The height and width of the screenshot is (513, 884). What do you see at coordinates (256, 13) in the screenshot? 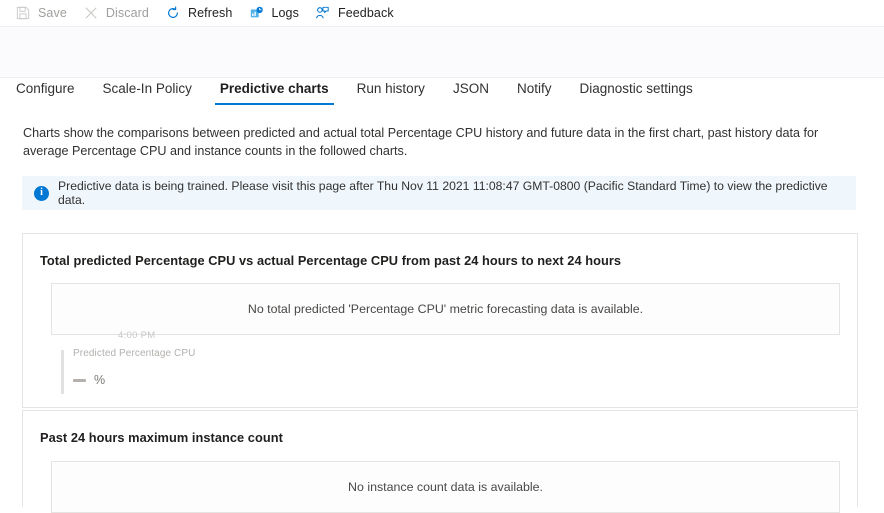
I see `logs-icon` at bounding box center [256, 13].